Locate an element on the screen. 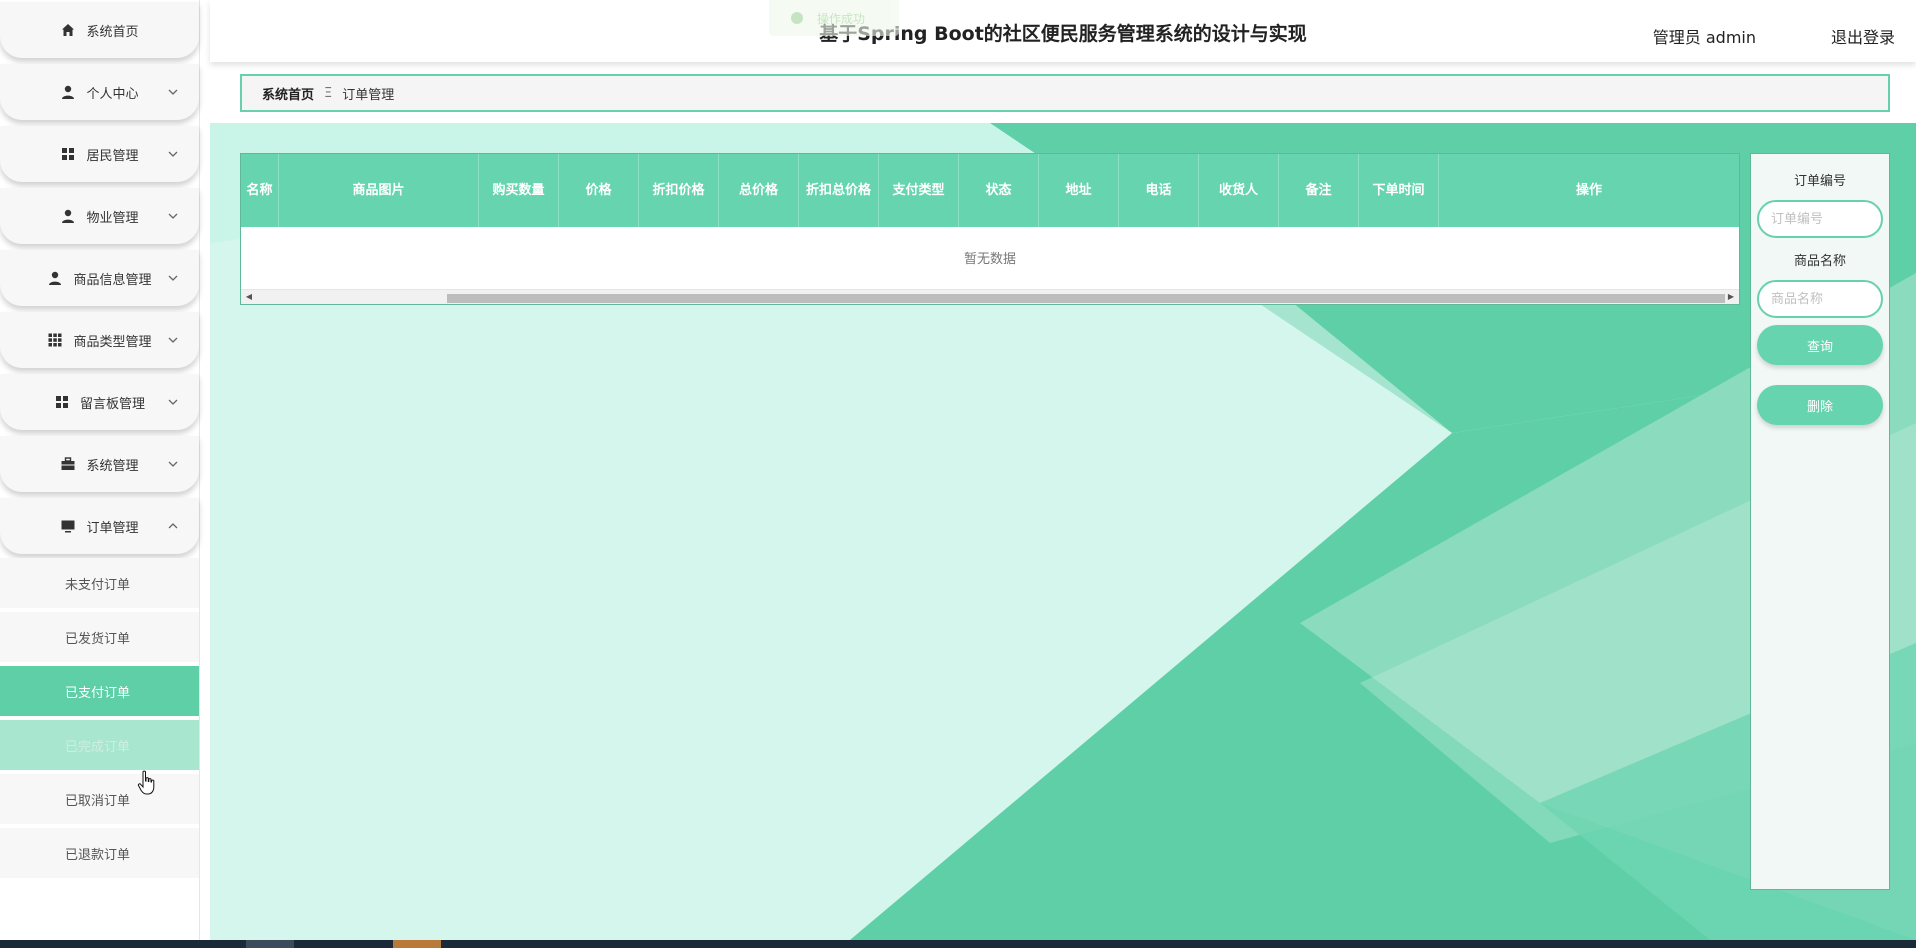 Image resolution: width=1916 pixels, height=948 pixels. subnav-completed-orders: 已完成订单 is located at coordinates (99, 746).